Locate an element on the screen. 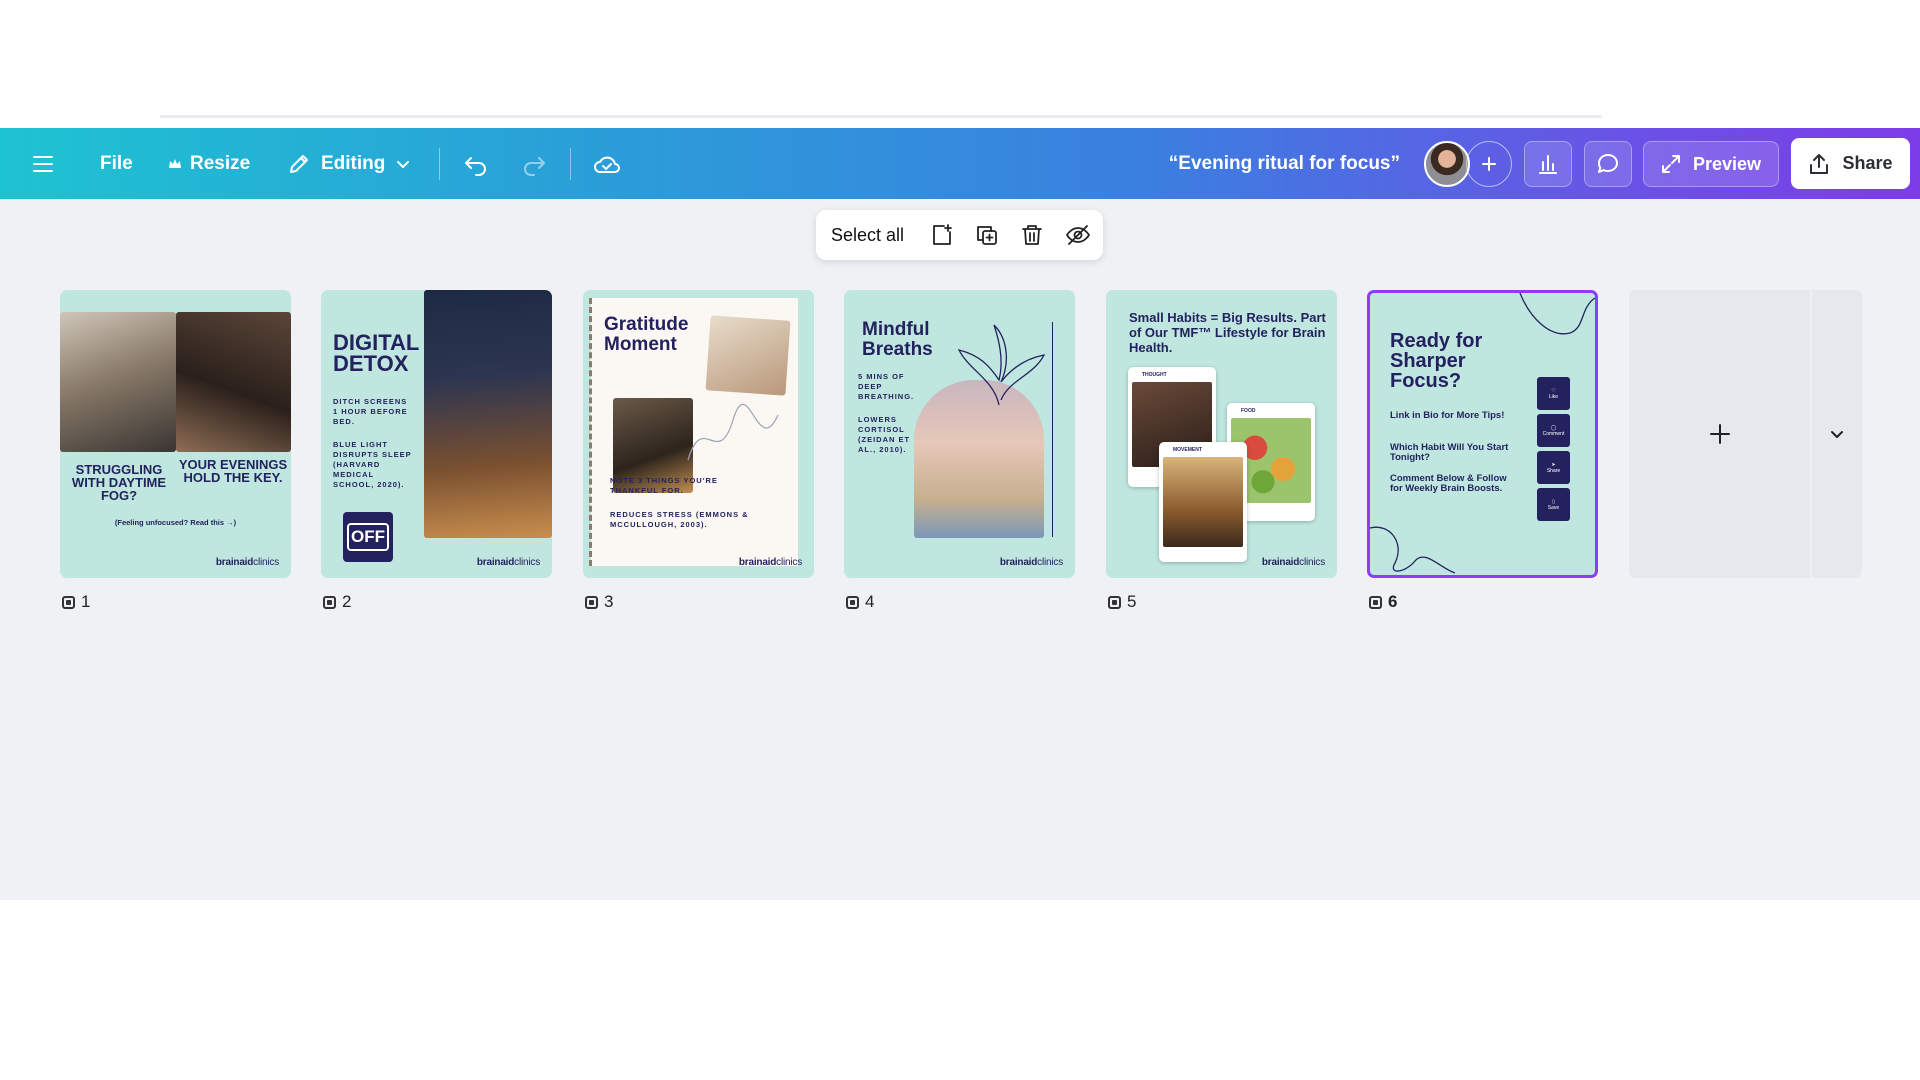 This screenshot has height=1080, width=1920. file-button: File is located at coordinates (116, 163).